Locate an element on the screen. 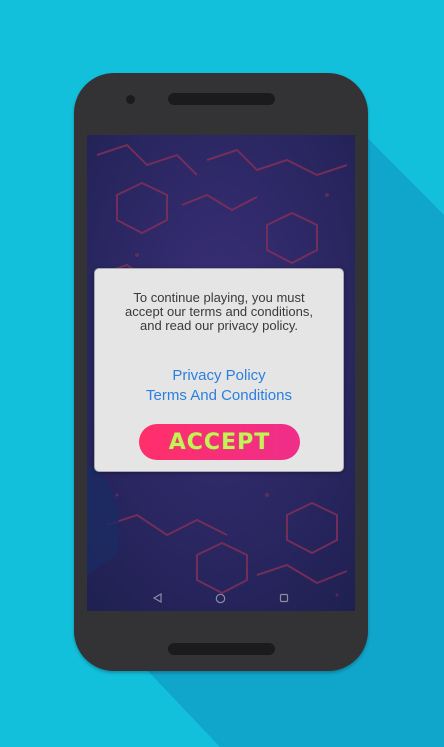  bottom-speaker is located at coordinates (221, 649).